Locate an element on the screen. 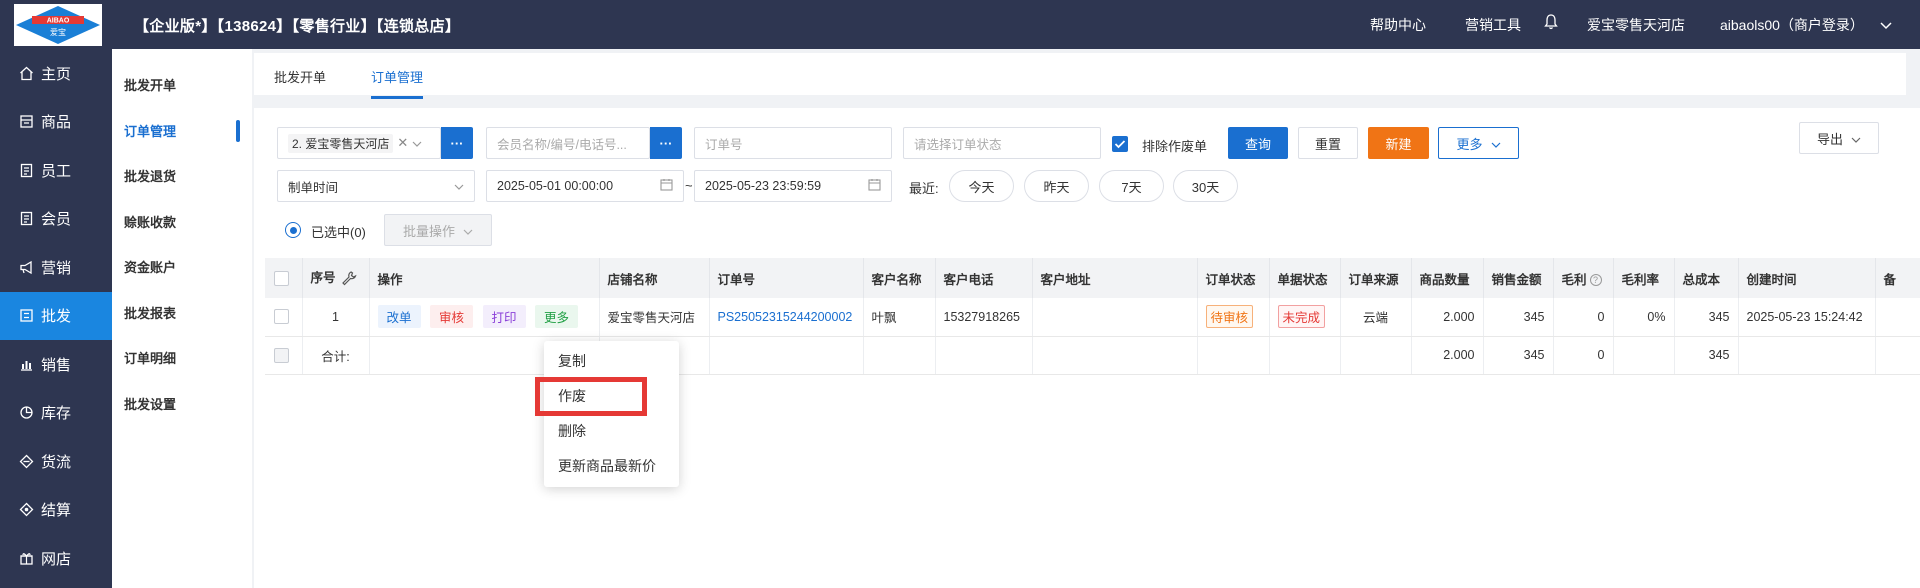 The height and width of the screenshot is (588, 1920). pie-icon is located at coordinates (26, 413).